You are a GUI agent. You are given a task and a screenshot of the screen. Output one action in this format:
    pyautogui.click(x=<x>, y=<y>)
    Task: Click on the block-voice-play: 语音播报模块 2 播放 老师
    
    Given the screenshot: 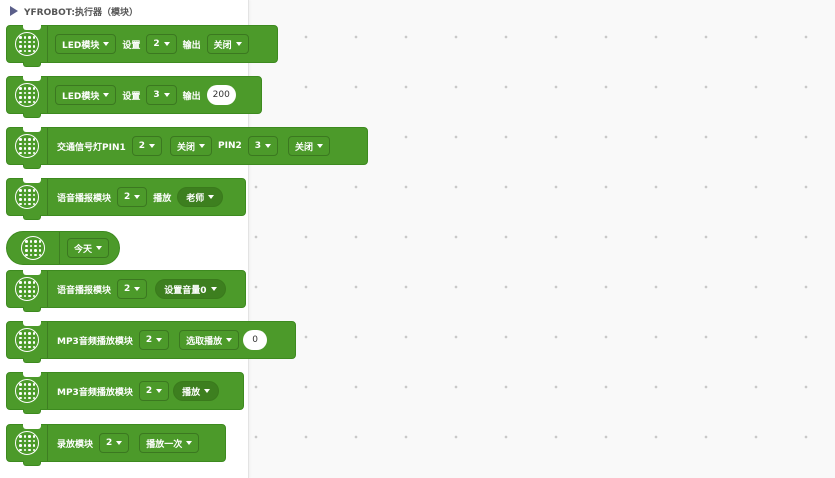 What is the action you would take?
    pyautogui.click(x=126, y=199)
    